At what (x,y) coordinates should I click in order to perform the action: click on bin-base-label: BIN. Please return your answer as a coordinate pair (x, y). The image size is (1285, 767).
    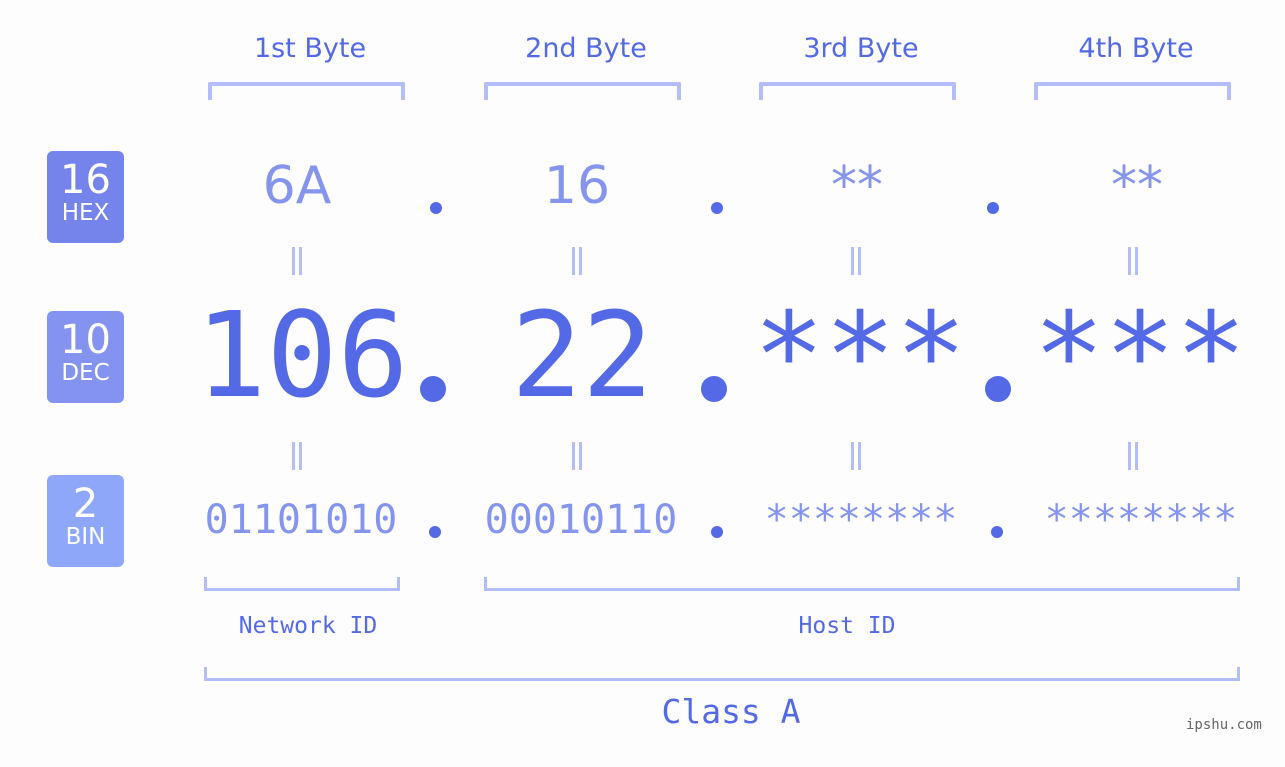
    Looking at the image, I should click on (85, 537).